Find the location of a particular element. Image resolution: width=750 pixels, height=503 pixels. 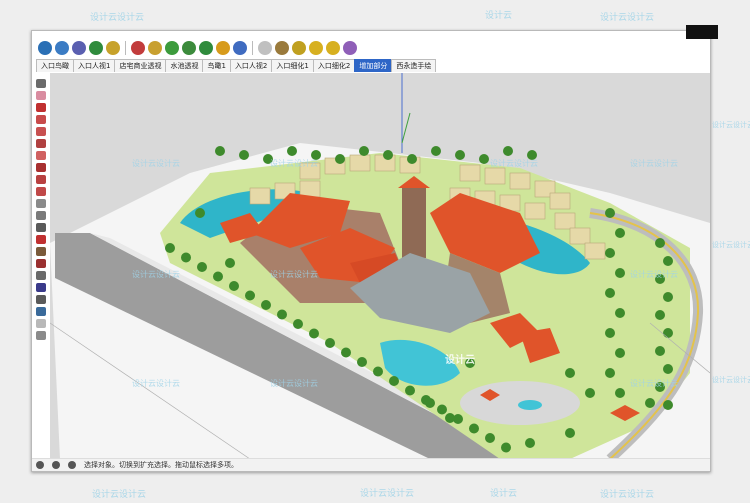

zoom-tool-icon is located at coordinates (41, 287).